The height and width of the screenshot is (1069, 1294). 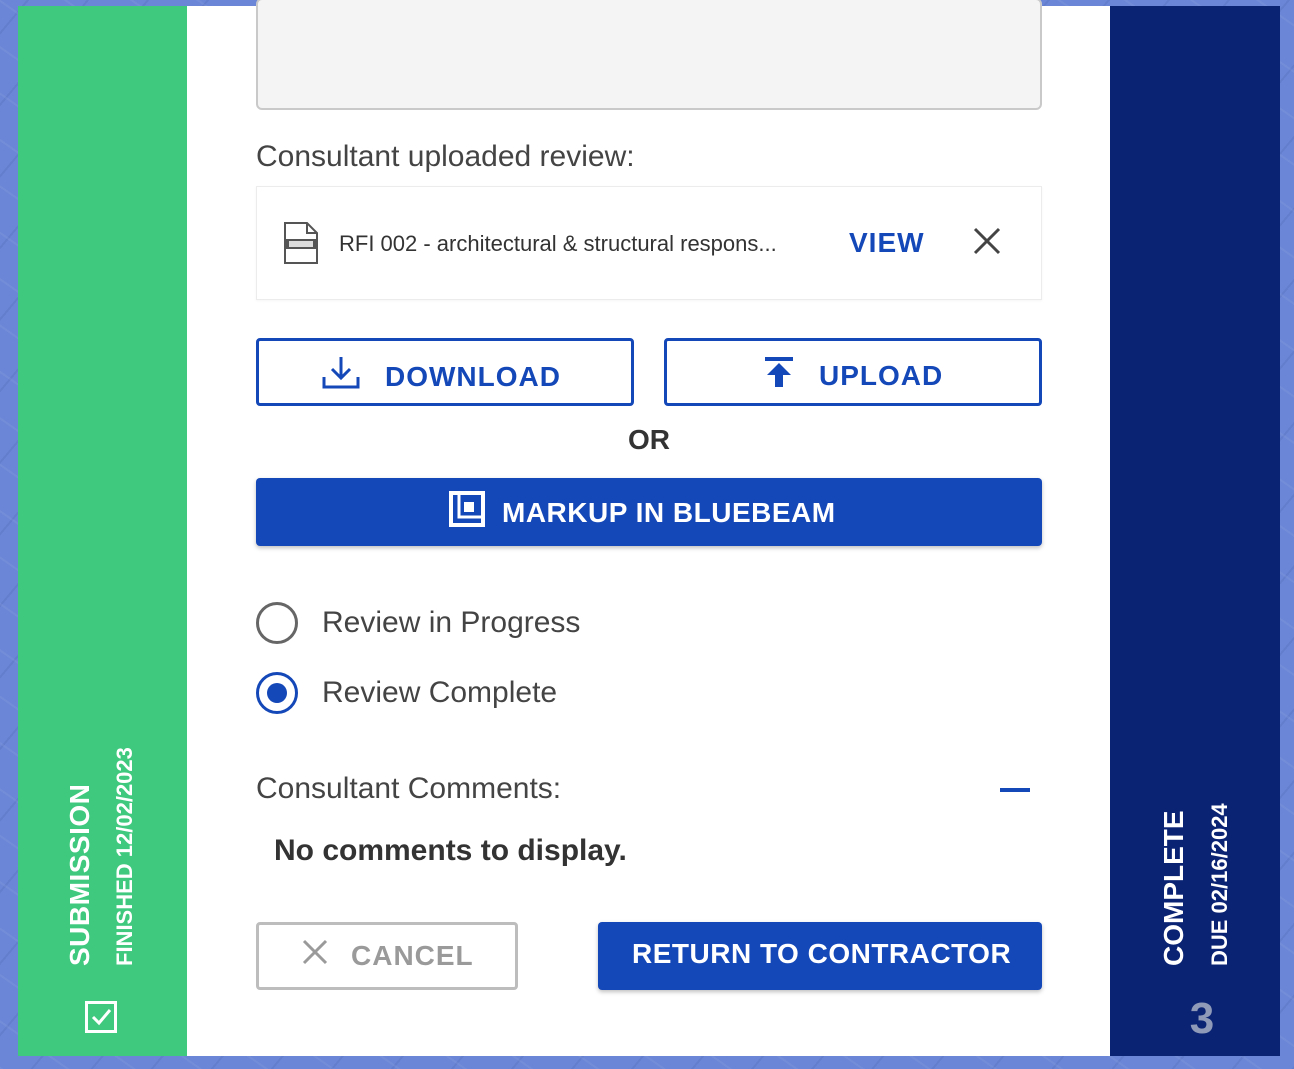 What do you see at coordinates (124, 856) in the screenshot?
I see `stage-subtitle: FINISHED 12/02/2023` at bounding box center [124, 856].